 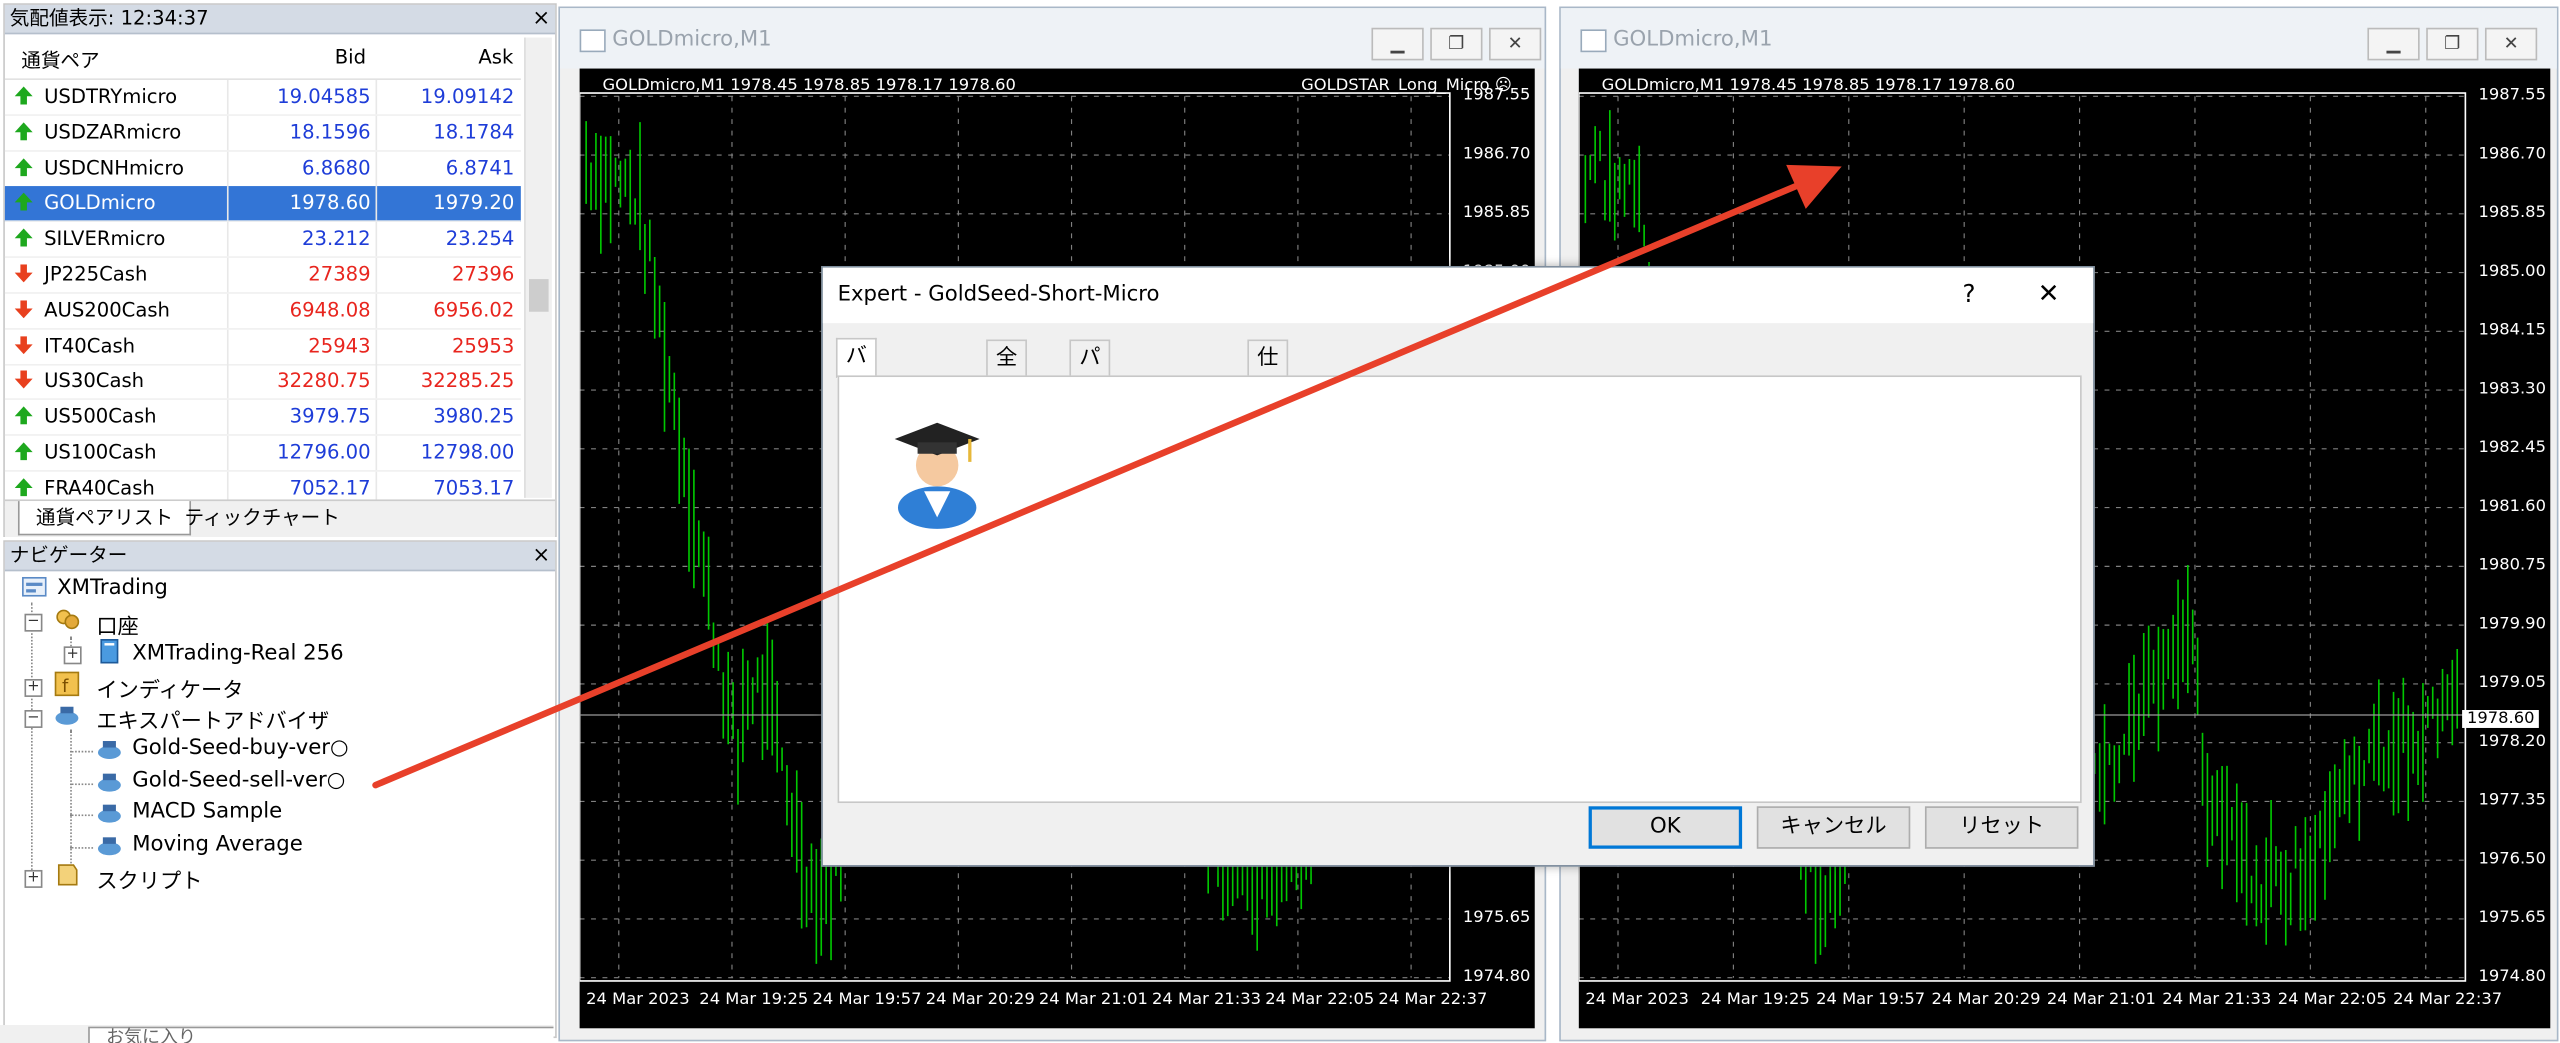 What do you see at coordinates (2001, 827) in the screenshot?
I see `reset-button: リセット` at bounding box center [2001, 827].